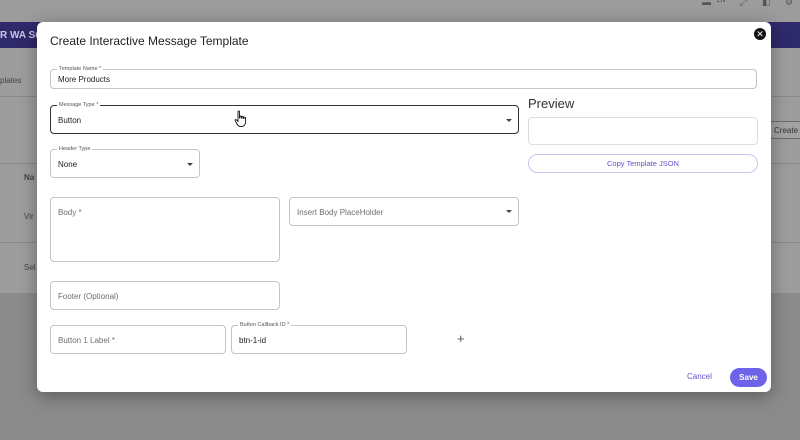 The width and height of the screenshot is (800, 440). What do you see at coordinates (319, 337) in the screenshot?
I see `button-callback-id-input: Button Callback ID * btn-1-id` at bounding box center [319, 337].